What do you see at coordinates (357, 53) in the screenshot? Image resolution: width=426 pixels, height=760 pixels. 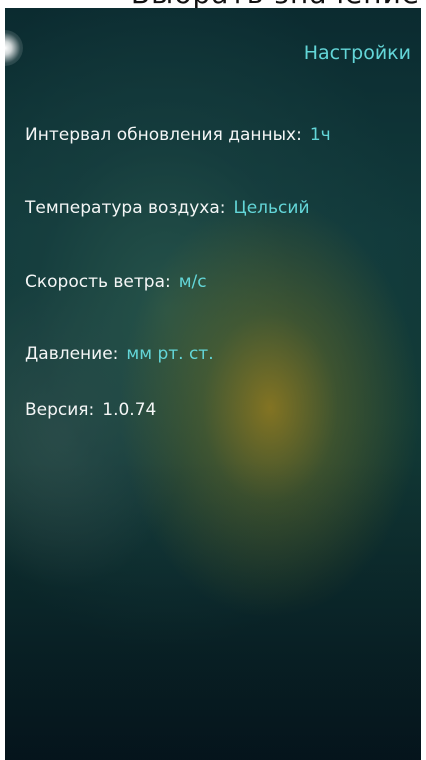 I see `settings-button: Настройки` at bounding box center [357, 53].